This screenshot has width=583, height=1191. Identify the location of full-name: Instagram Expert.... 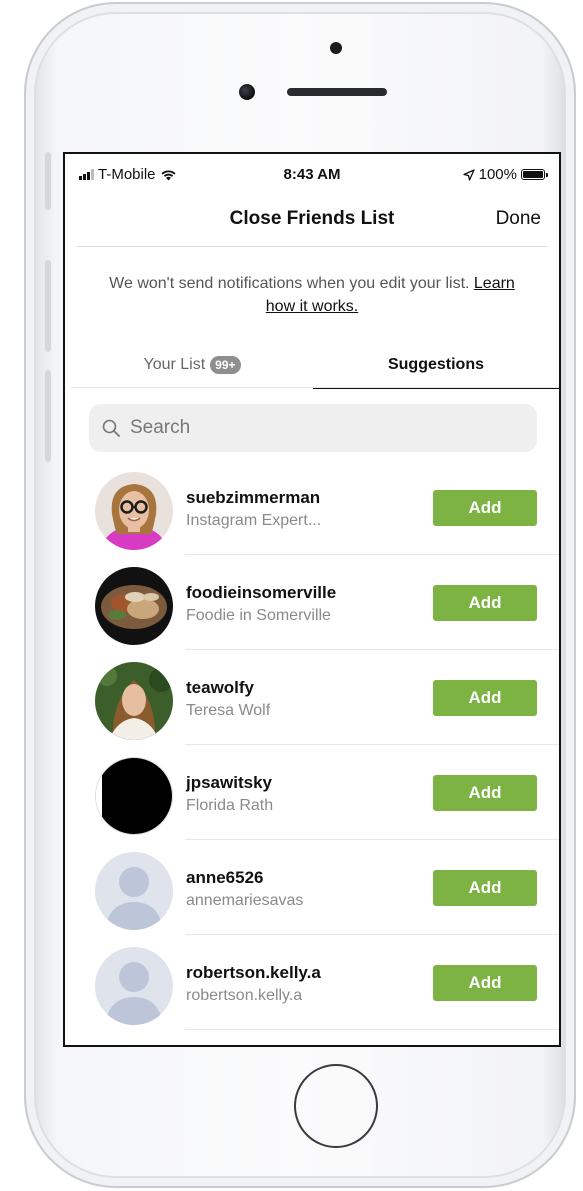
(254, 520).